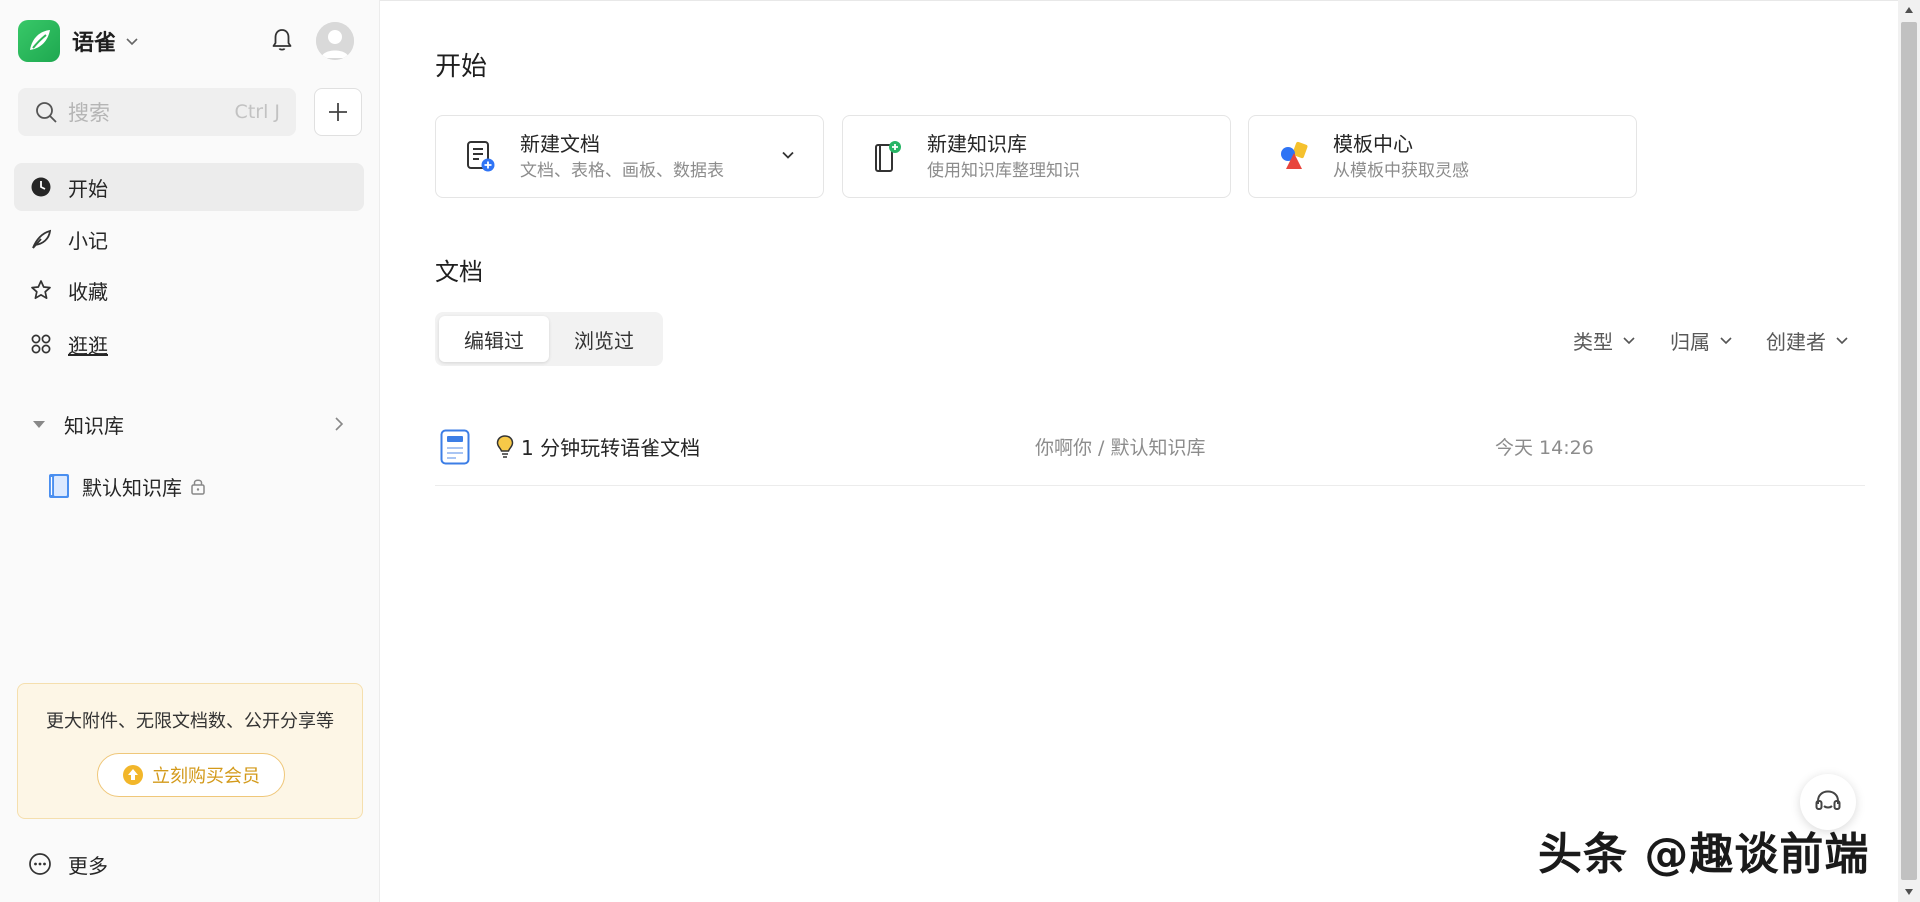 The image size is (1920, 902). What do you see at coordinates (335, 41) in the screenshot?
I see `avatar` at bounding box center [335, 41].